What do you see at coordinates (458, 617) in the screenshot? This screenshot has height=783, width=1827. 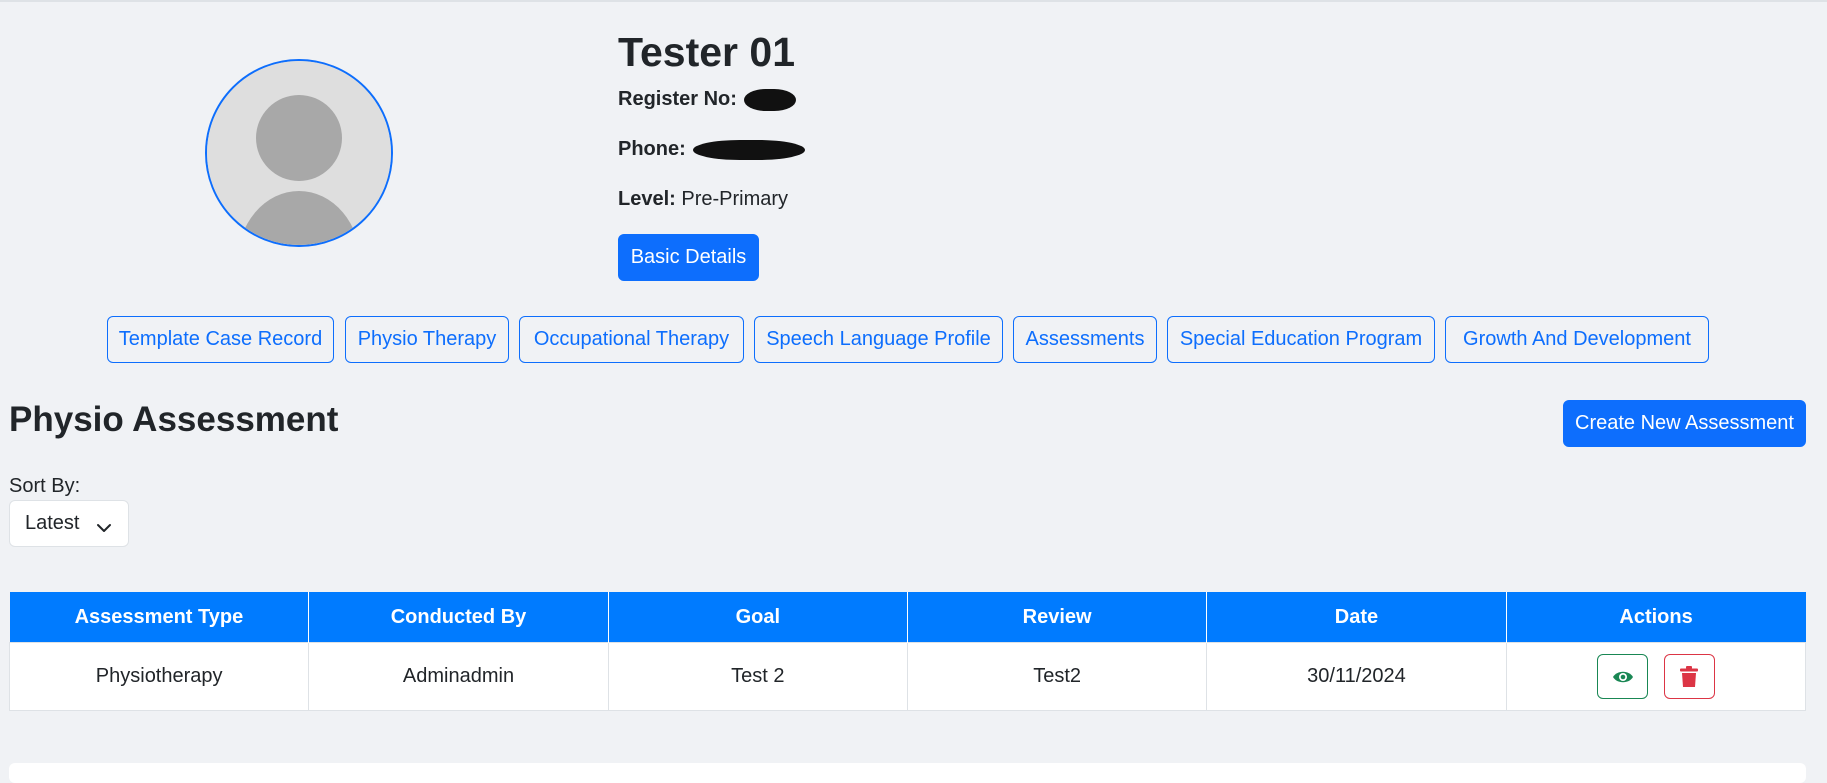 I see `header-conducted-by: Conducted By` at bounding box center [458, 617].